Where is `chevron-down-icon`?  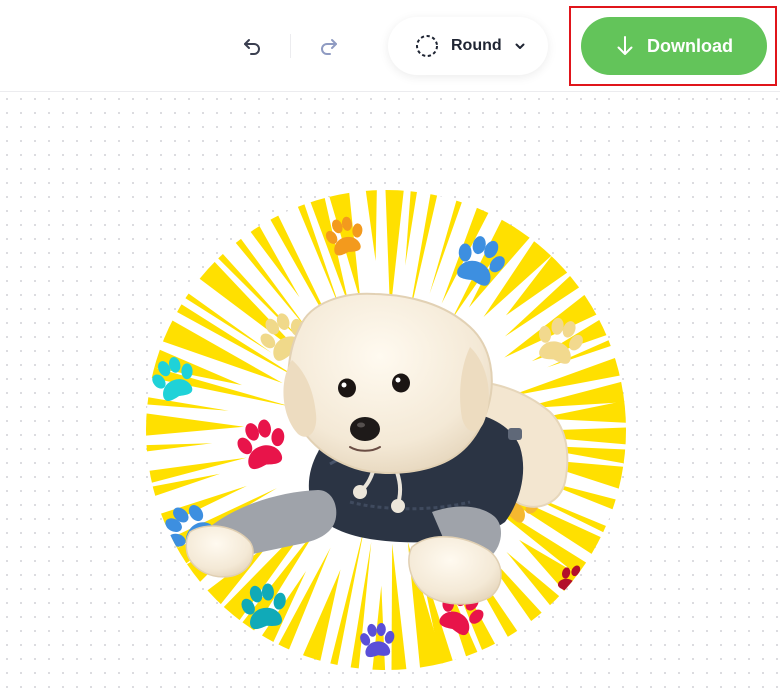
chevron-down-icon is located at coordinates (520, 46).